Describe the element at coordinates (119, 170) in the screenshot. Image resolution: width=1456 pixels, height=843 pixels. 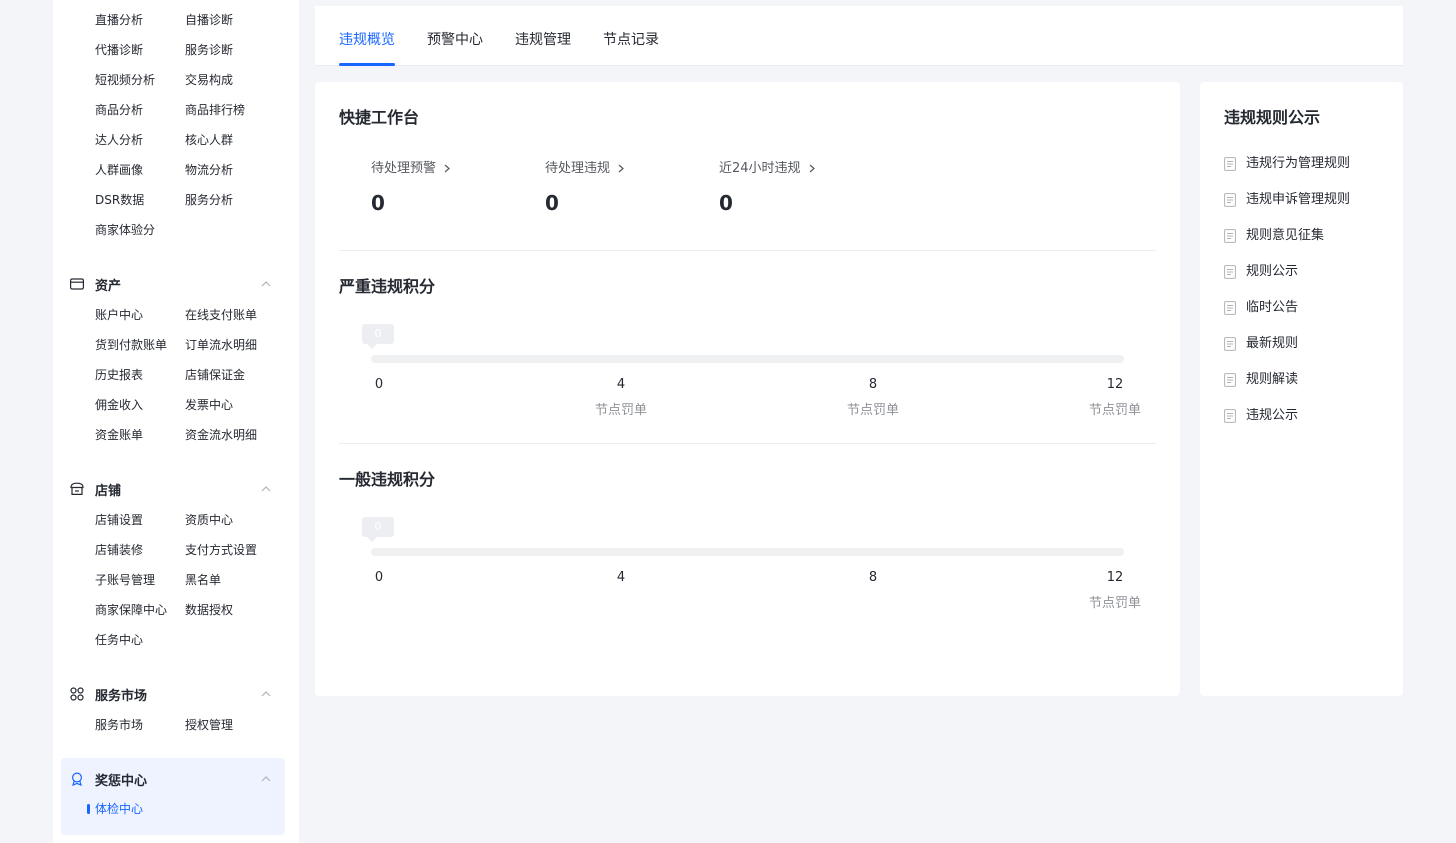
I see `sidebar-item: 人群画像` at that location.